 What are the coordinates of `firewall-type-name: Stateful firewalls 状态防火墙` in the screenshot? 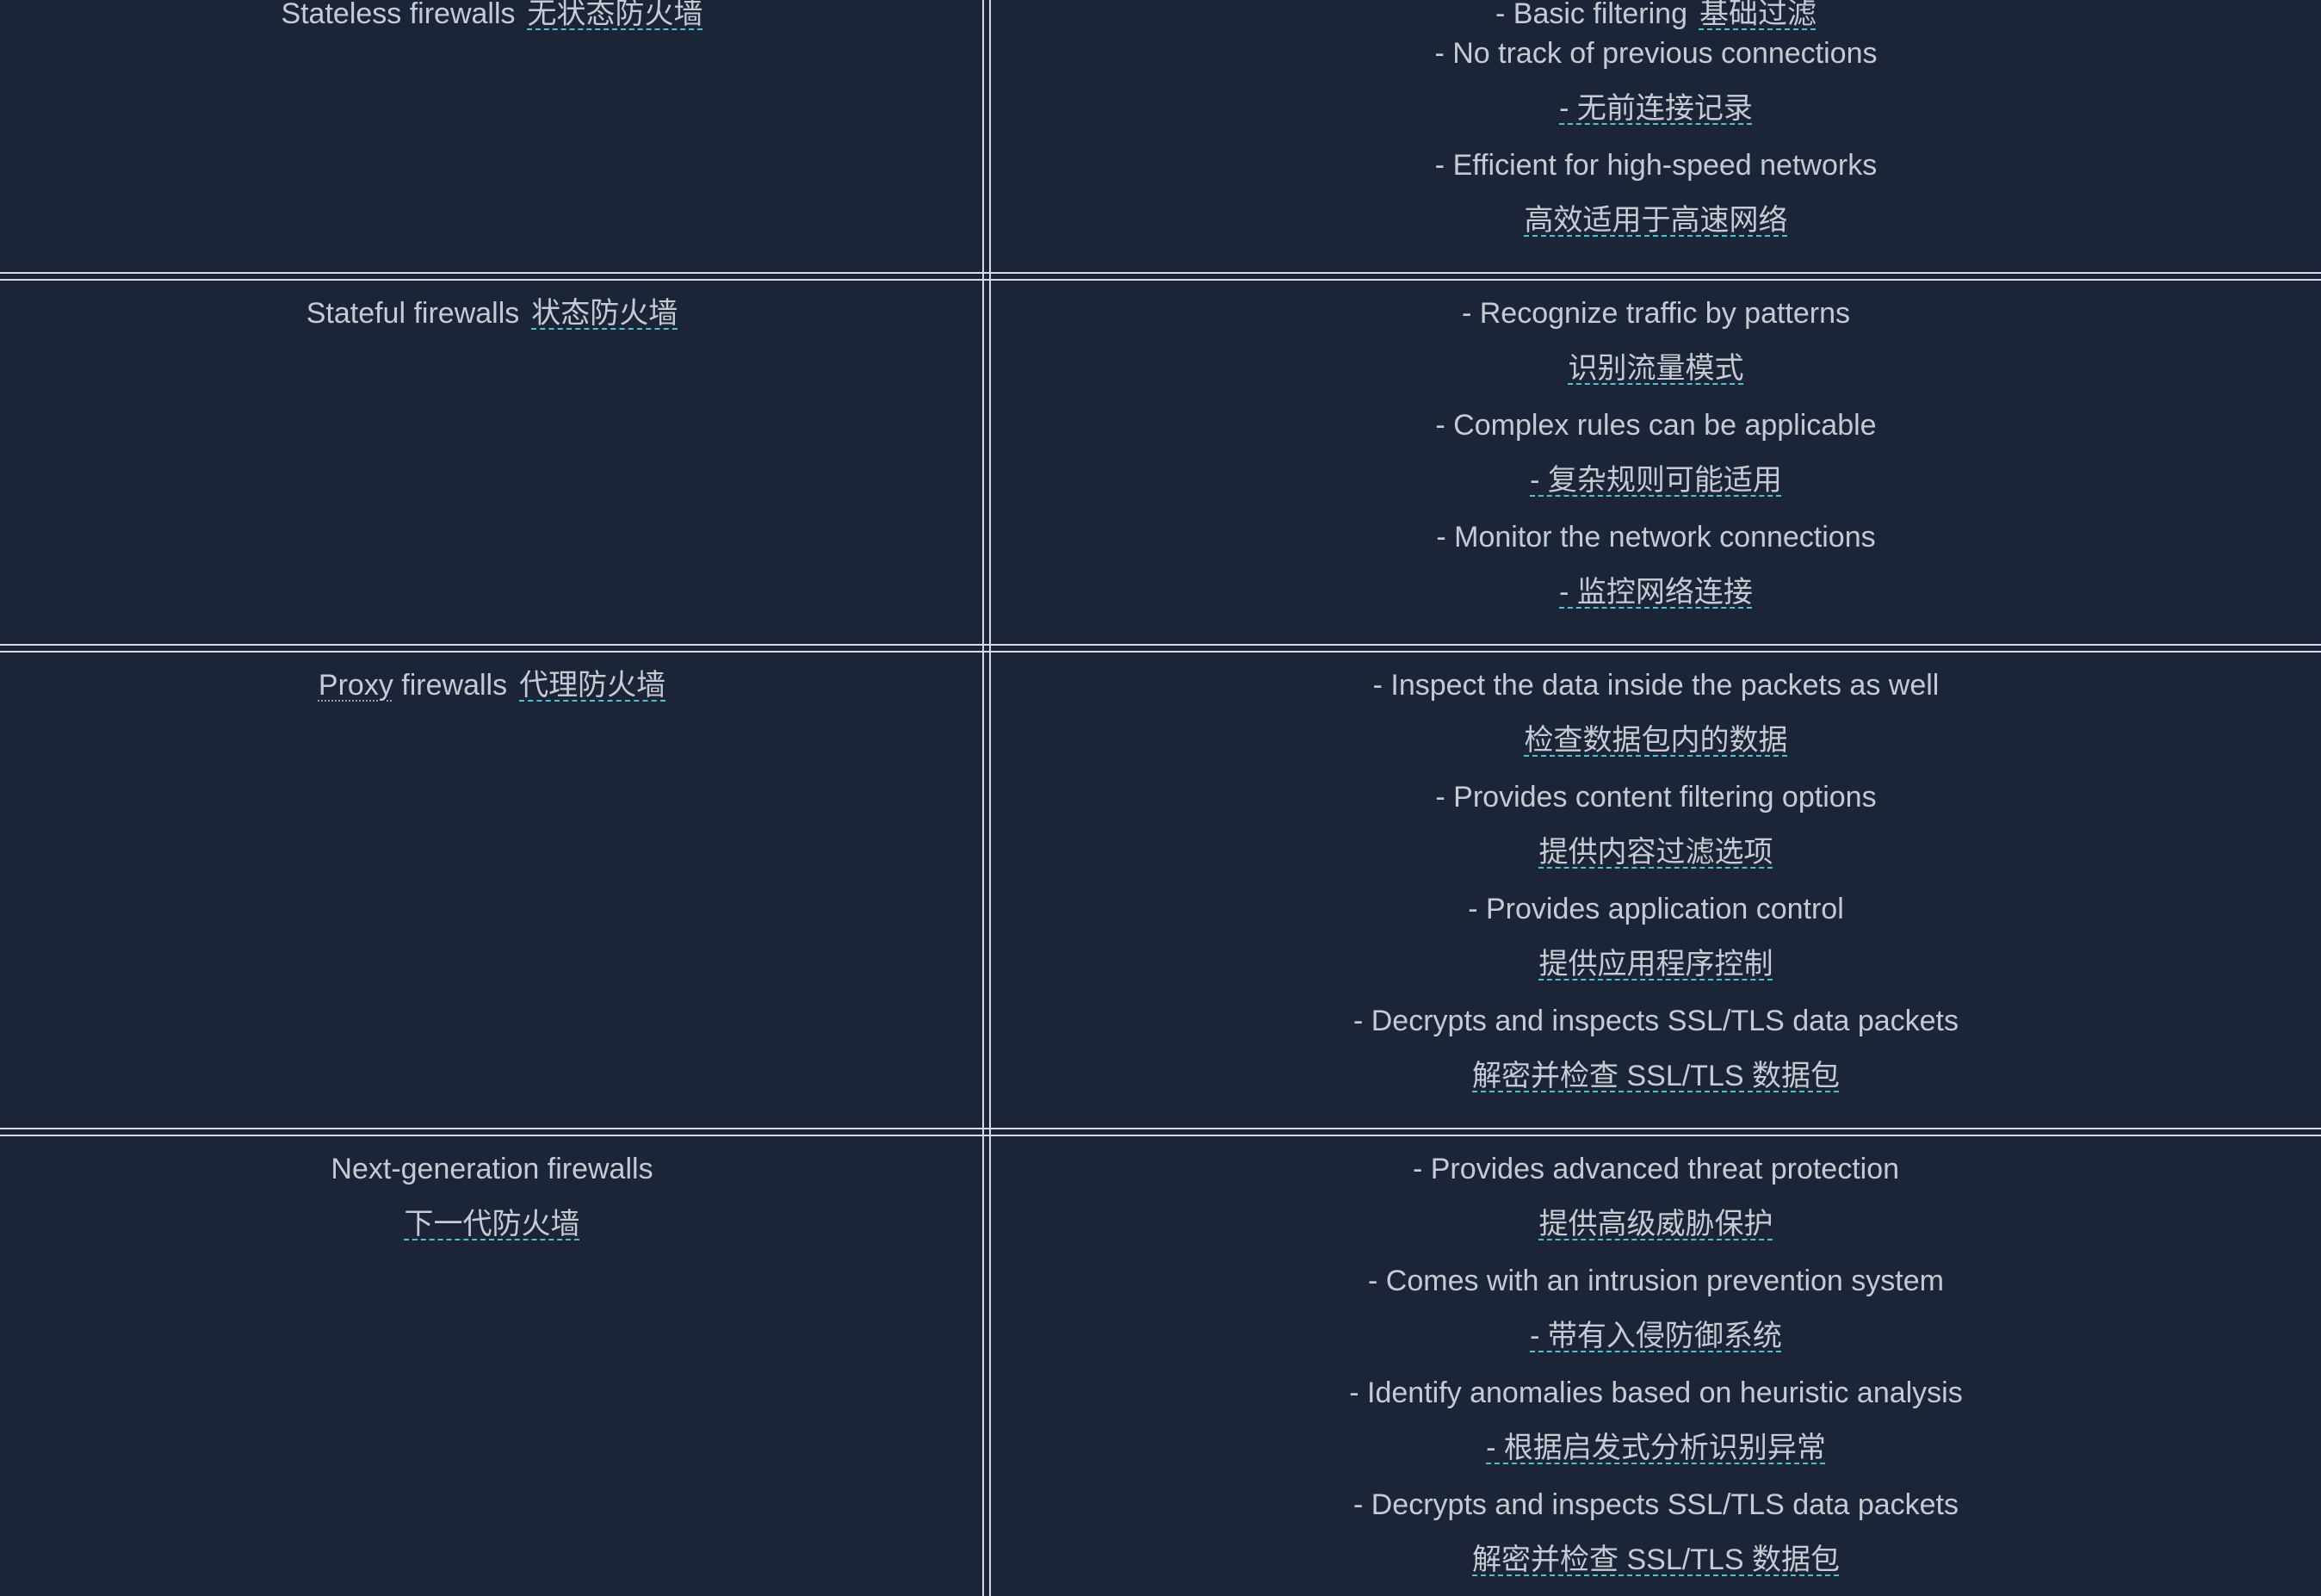 It's located at (492, 313).